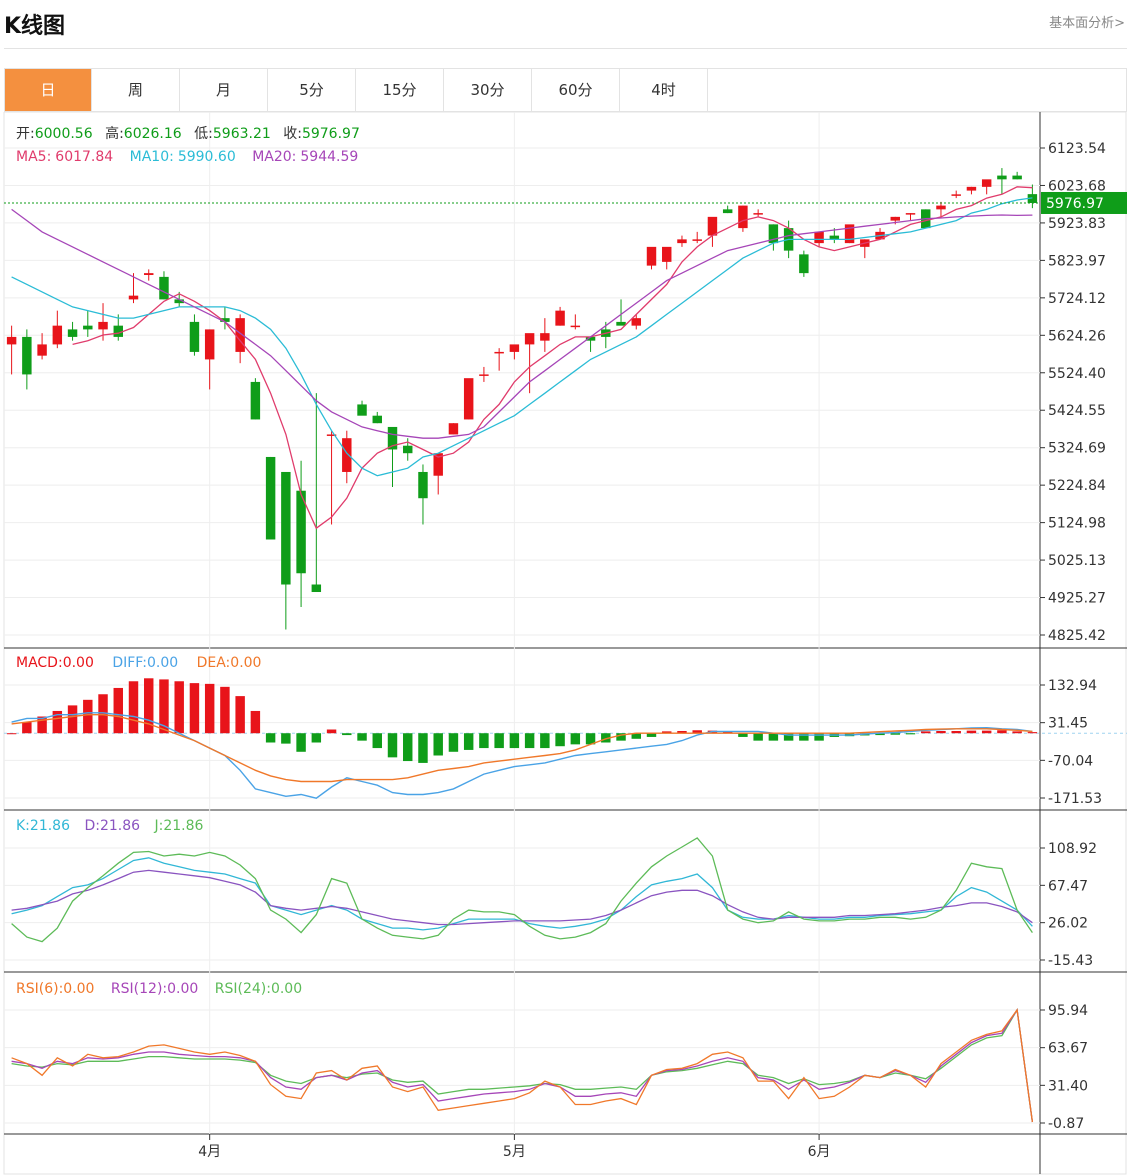 This screenshot has height=1176, width=1127. Describe the element at coordinates (488, 90) in the screenshot. I see `tab-30min: 30分` at that location.